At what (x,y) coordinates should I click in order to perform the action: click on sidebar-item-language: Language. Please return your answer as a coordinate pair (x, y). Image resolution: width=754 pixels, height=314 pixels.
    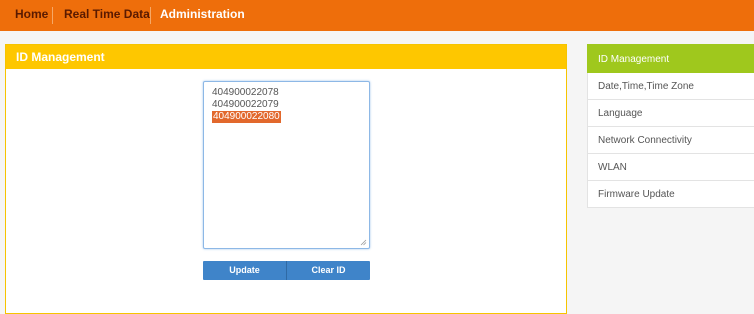
    Looking at the image, I should click on (670, 113).